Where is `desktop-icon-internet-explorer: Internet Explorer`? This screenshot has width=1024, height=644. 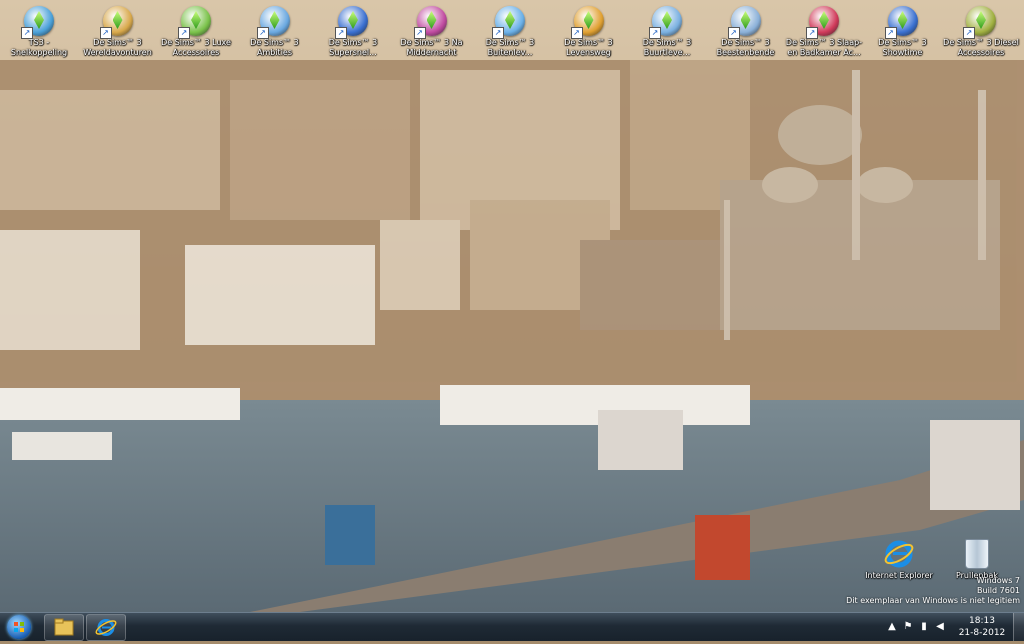 desktop-icon-internet-explorer: Internet Explorer is located at coordinates (899, 558).